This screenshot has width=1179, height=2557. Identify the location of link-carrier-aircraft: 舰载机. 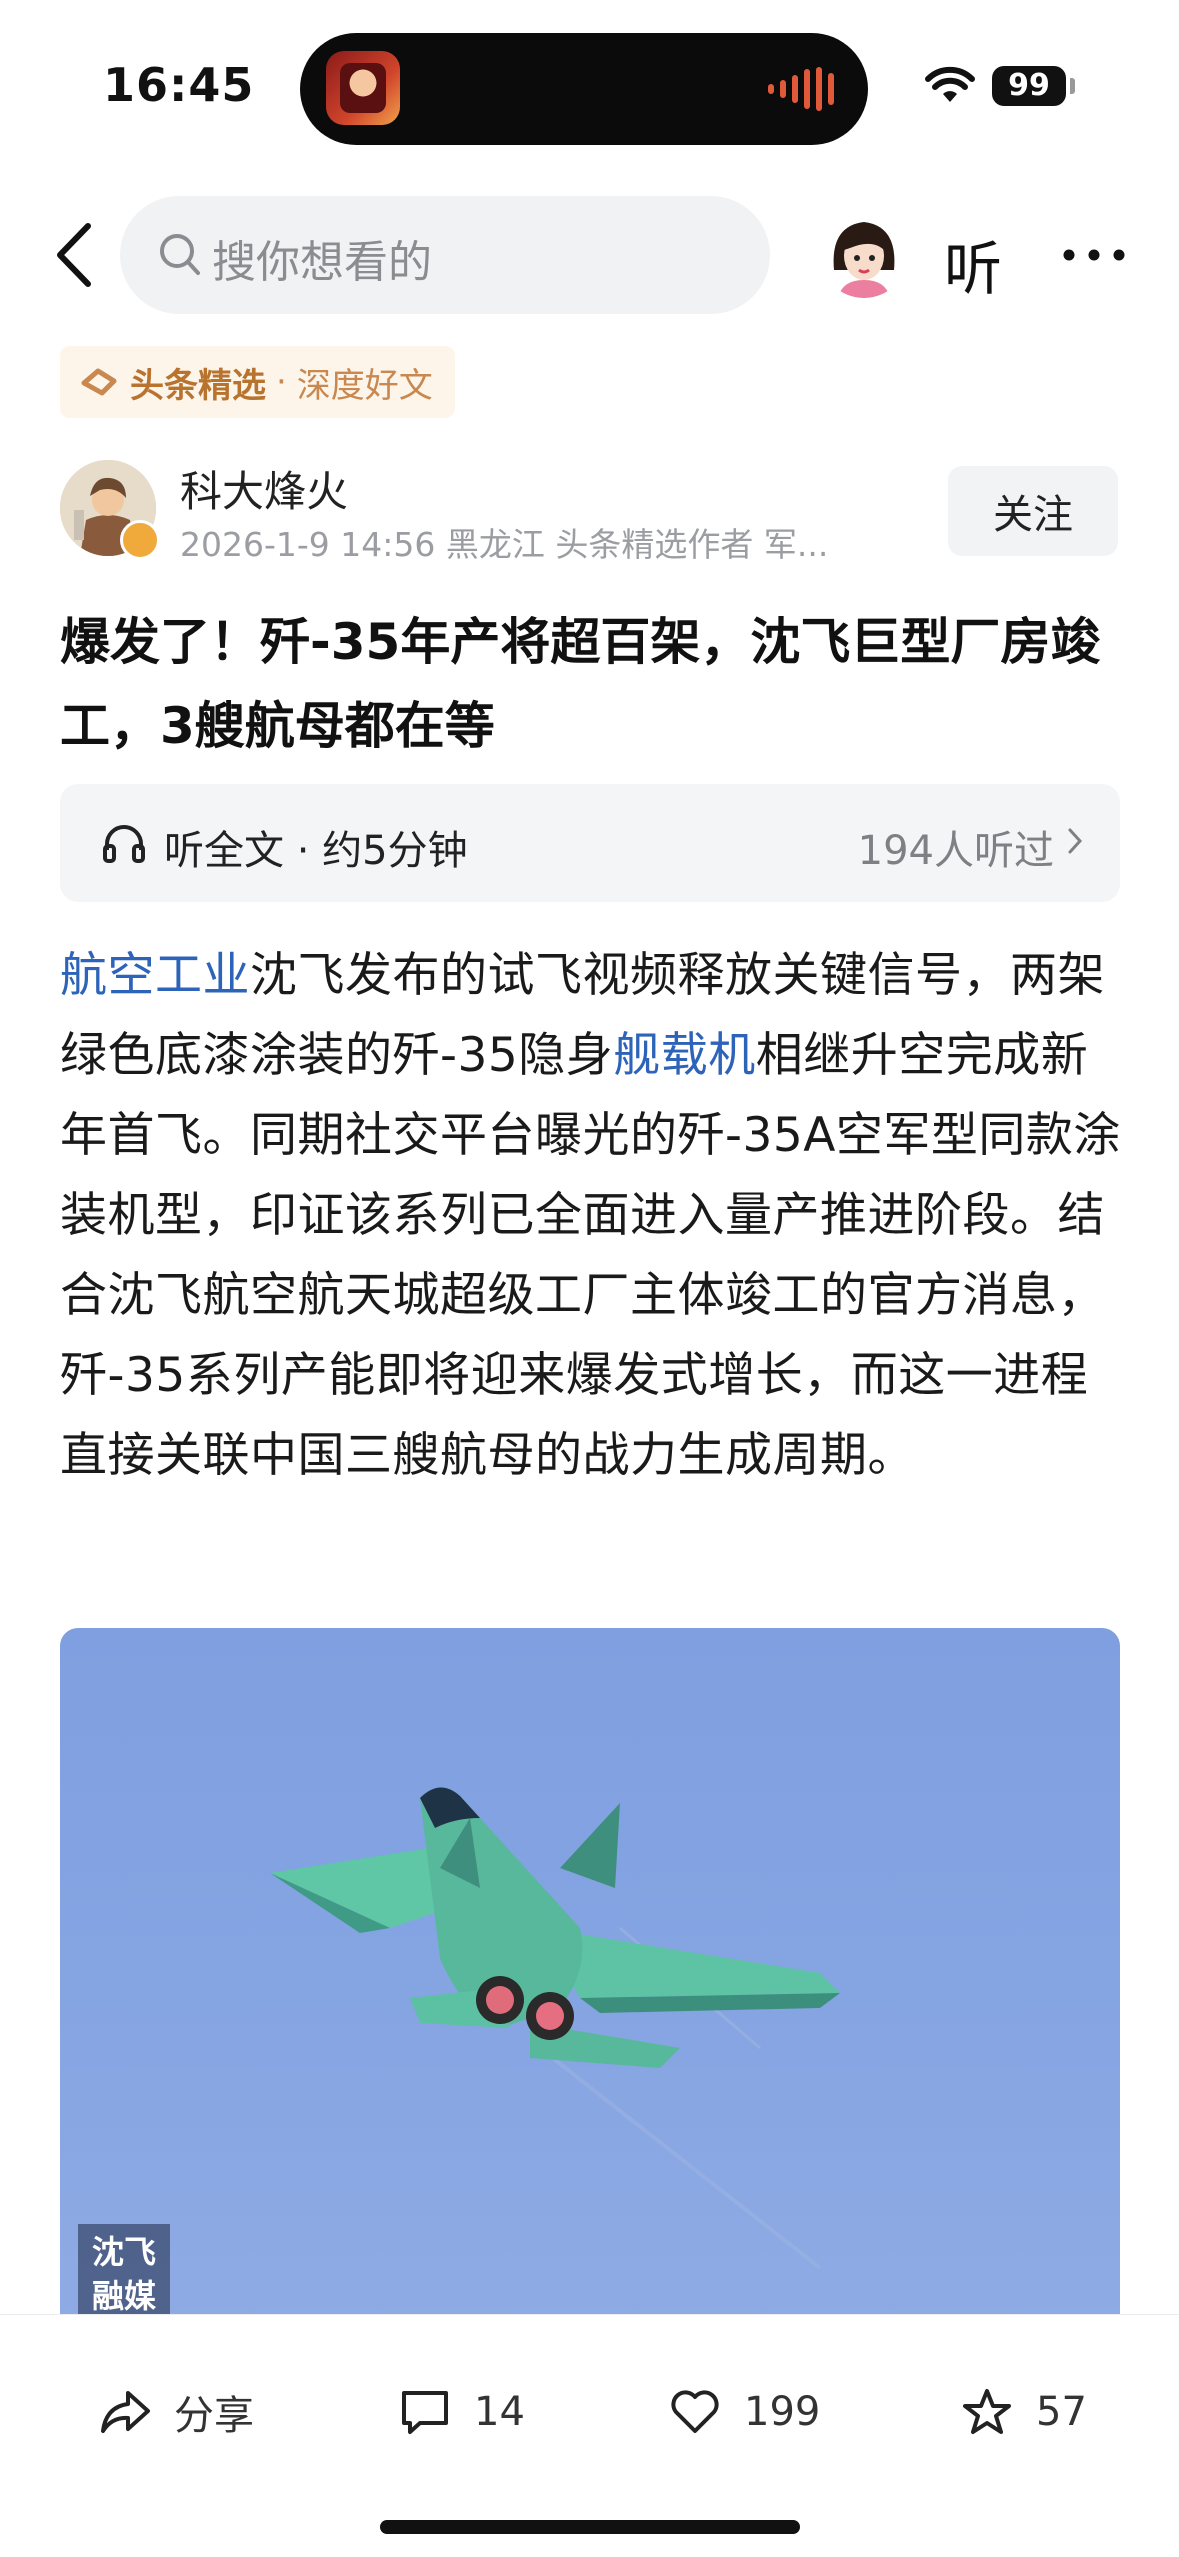
(684, 1055).